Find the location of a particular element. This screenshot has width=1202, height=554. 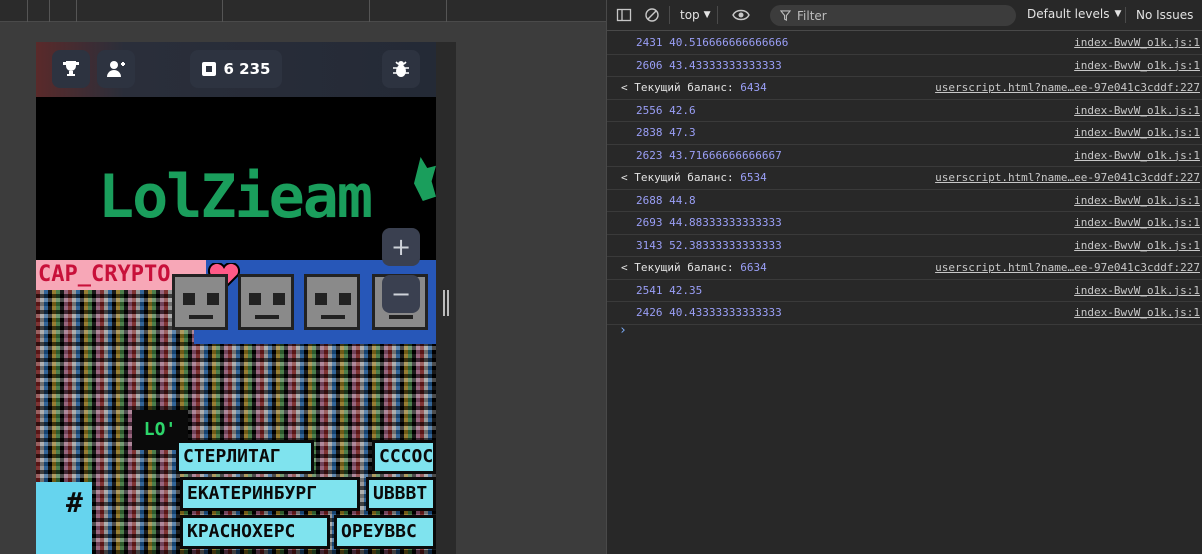

log-levels-label: Default levels is located at coordinates (1068, 14).